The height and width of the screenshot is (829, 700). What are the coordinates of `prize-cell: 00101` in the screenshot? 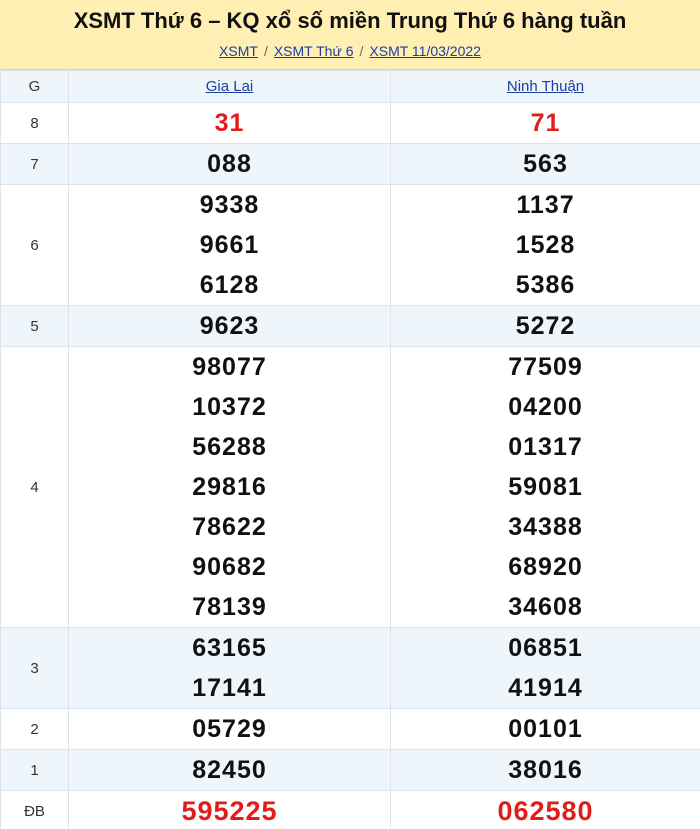 It's located at (545, 729).